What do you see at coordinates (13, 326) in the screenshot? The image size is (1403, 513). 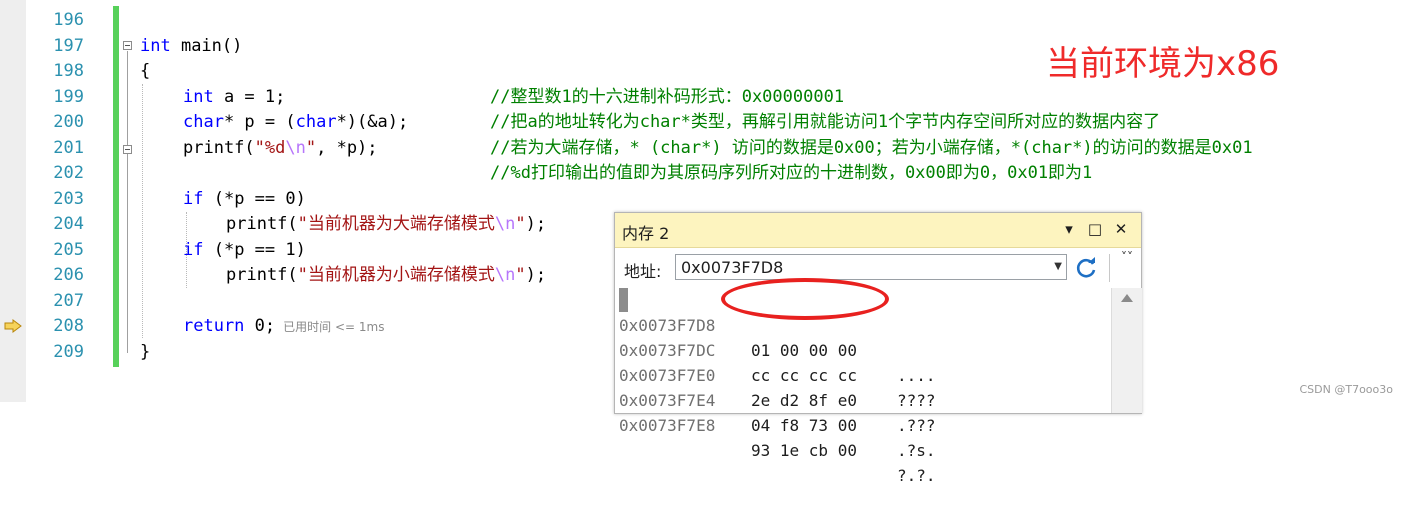 I see `current-statement-arrow-icon` at bounding box center [13, 326].